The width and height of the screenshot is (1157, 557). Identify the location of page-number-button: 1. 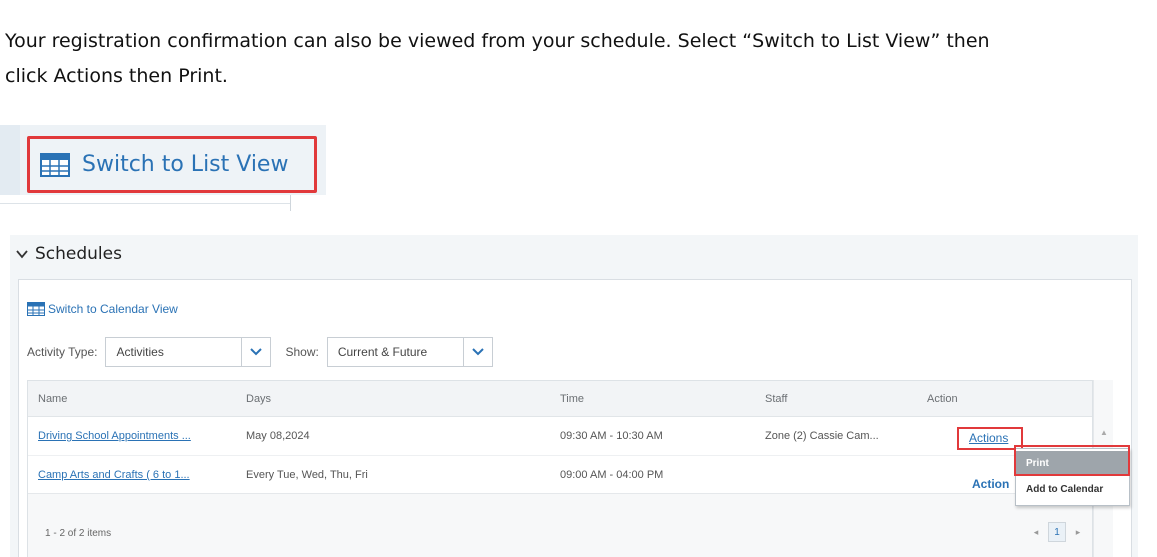
(1057, 532).